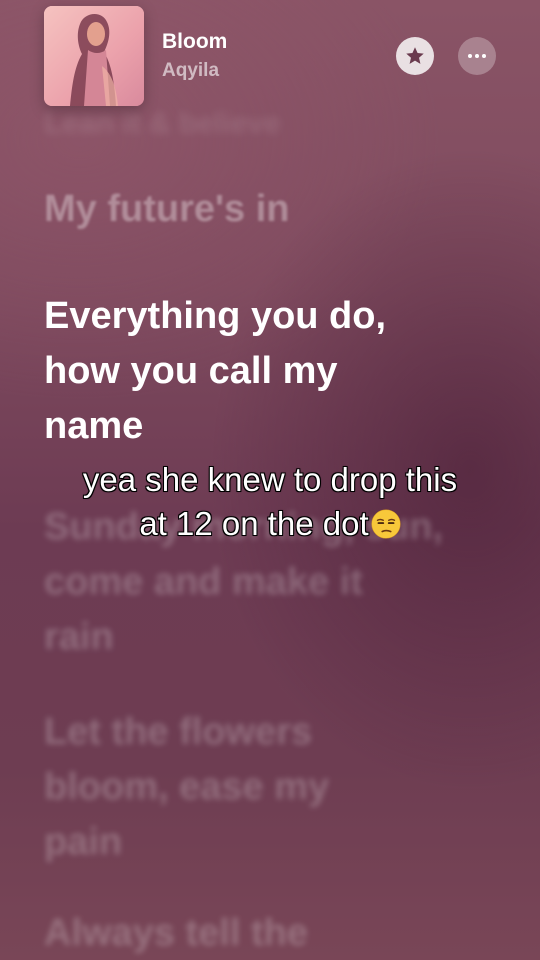 The width and height of the screenshot is (540, 960). I want to click on lyric-line: Always tell the, so click(176, 933).